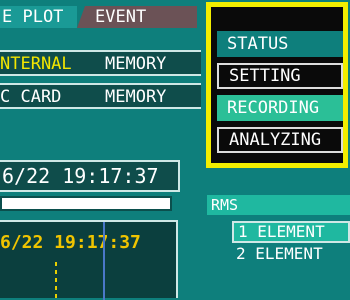 The image size is (350, 300). I want to click on card-memory-option: C CARD MEMORY, so click(100, 96).